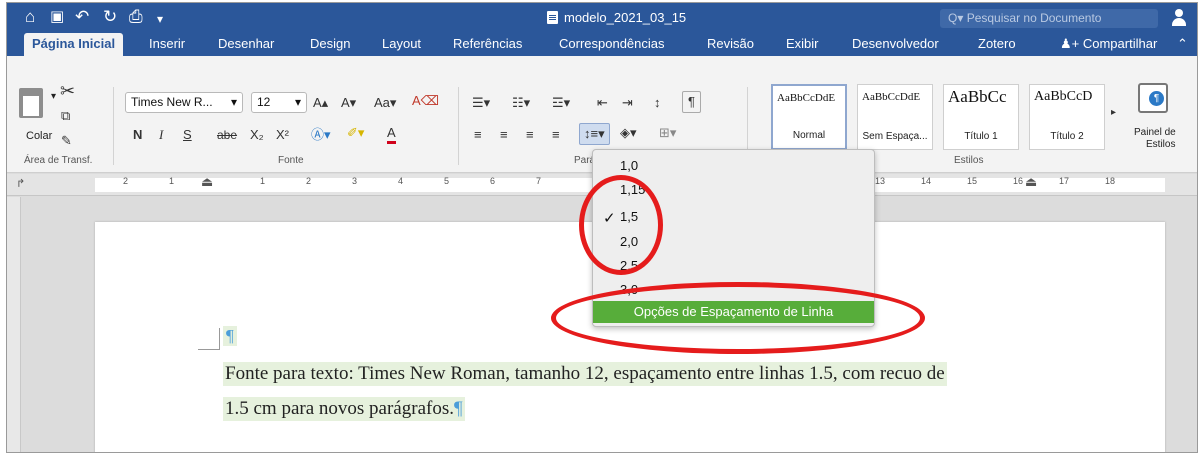 This screenshot has height=453, width=1199. Describe the element at coordinates (31, 103) in the screenshot. I see `paste-icon` at that location.